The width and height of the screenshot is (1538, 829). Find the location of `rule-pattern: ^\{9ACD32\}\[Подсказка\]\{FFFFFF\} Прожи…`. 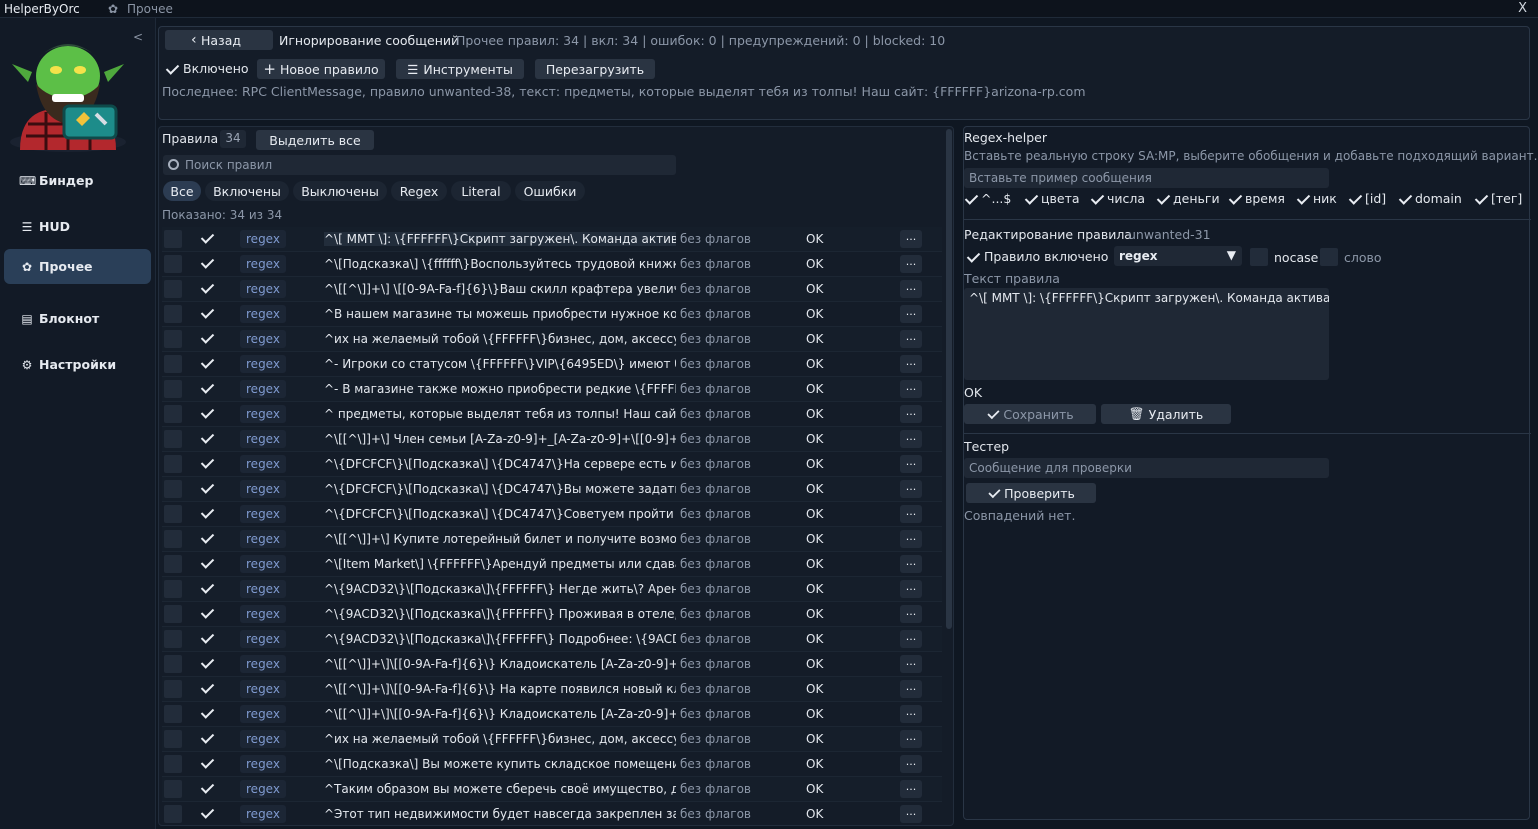

rule-pattern: ^\{9ACD32\}\[Подсказка\]\{FFFFFF\} Прожи… is located at coordinates (500, 614).